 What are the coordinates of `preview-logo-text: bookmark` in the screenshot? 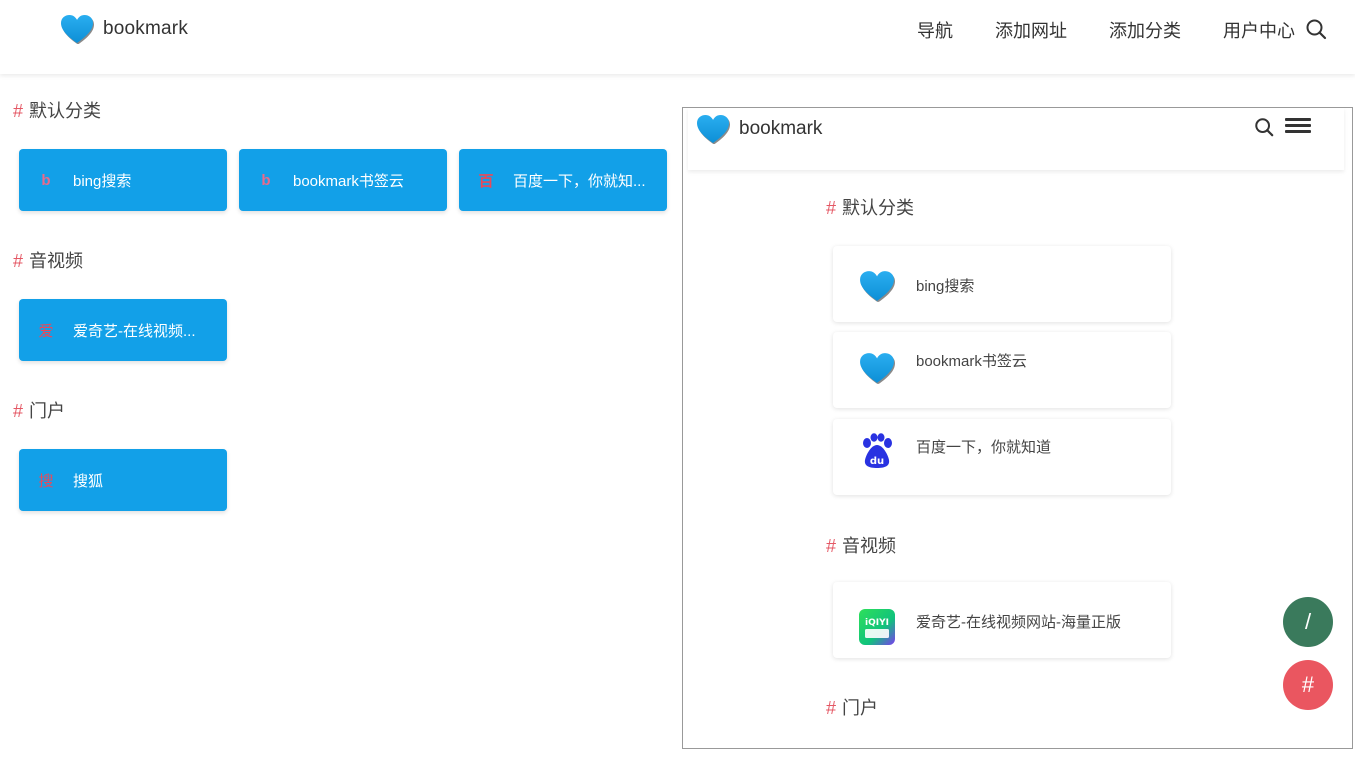 It's located at (781, 128).